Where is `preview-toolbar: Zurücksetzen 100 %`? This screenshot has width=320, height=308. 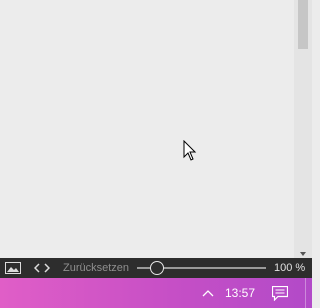 preview-toolbar: Zurücksetzen 100 % is located at coordinates (156, 268).